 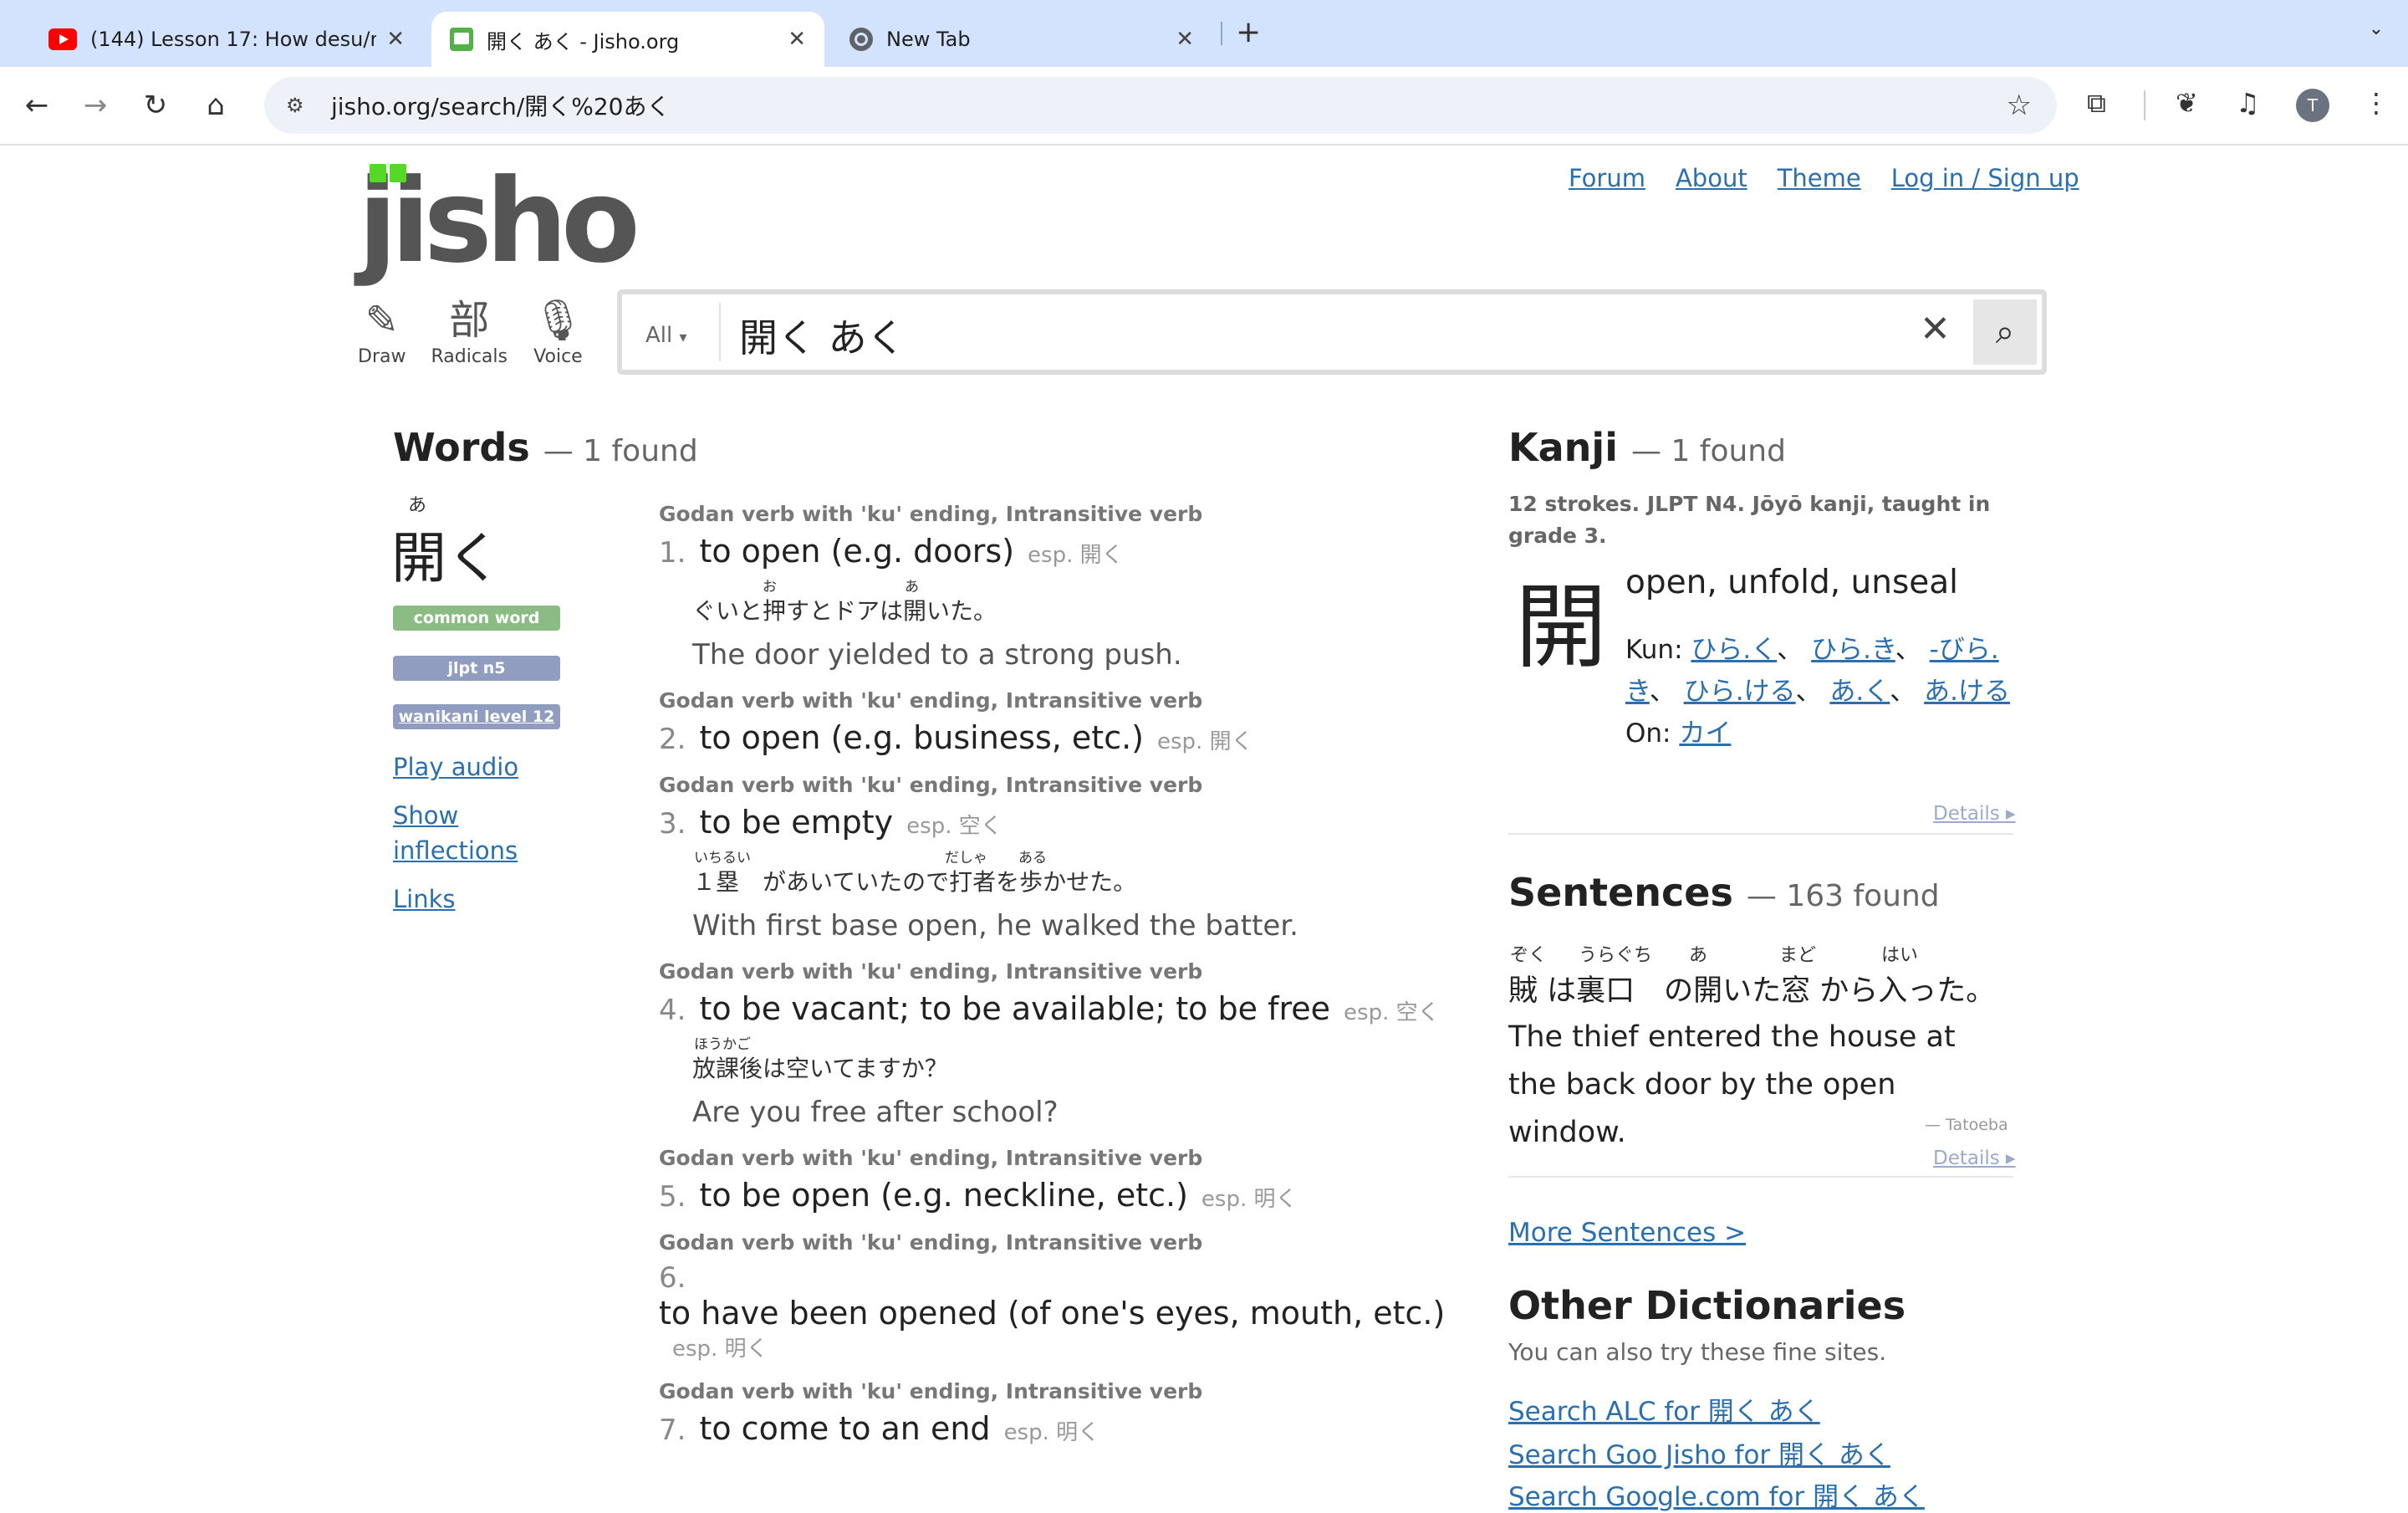 I want to click on example-japanese-text: ぐいと押すとドアは開いた。, so click(x=845, y=611).